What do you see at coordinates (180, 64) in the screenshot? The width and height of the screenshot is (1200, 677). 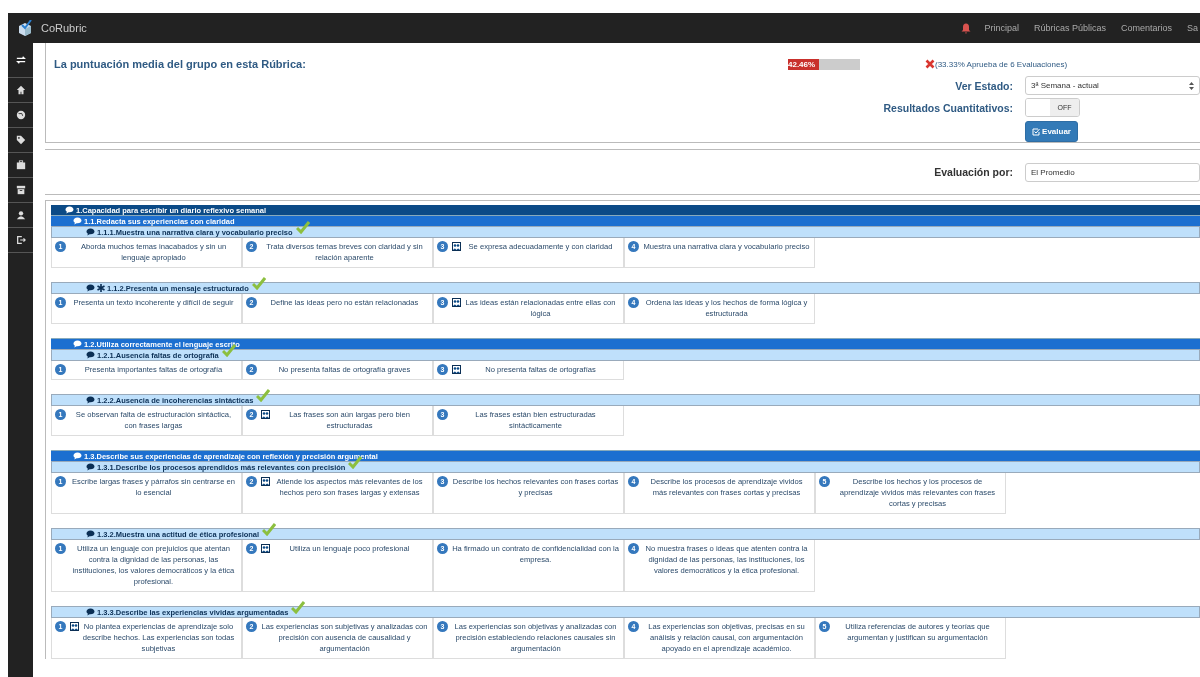 I see `average-score-label: La puntuación media del grupo en esta Rúbrica:` at bounding box center [180, 64].